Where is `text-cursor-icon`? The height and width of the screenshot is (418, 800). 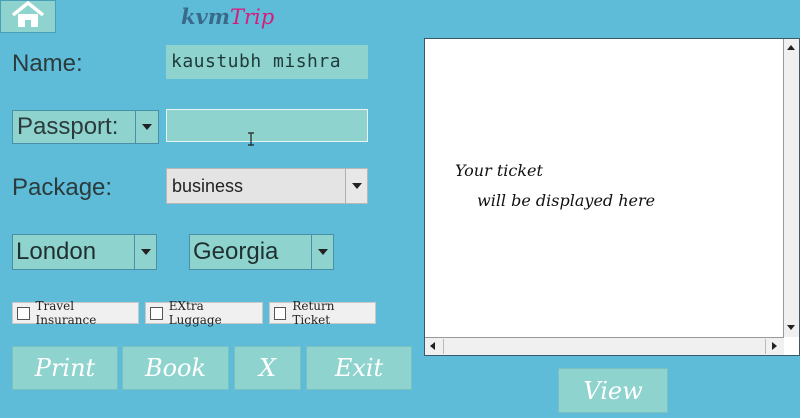
text-cursor-icon is located at coordinates (251, 139).